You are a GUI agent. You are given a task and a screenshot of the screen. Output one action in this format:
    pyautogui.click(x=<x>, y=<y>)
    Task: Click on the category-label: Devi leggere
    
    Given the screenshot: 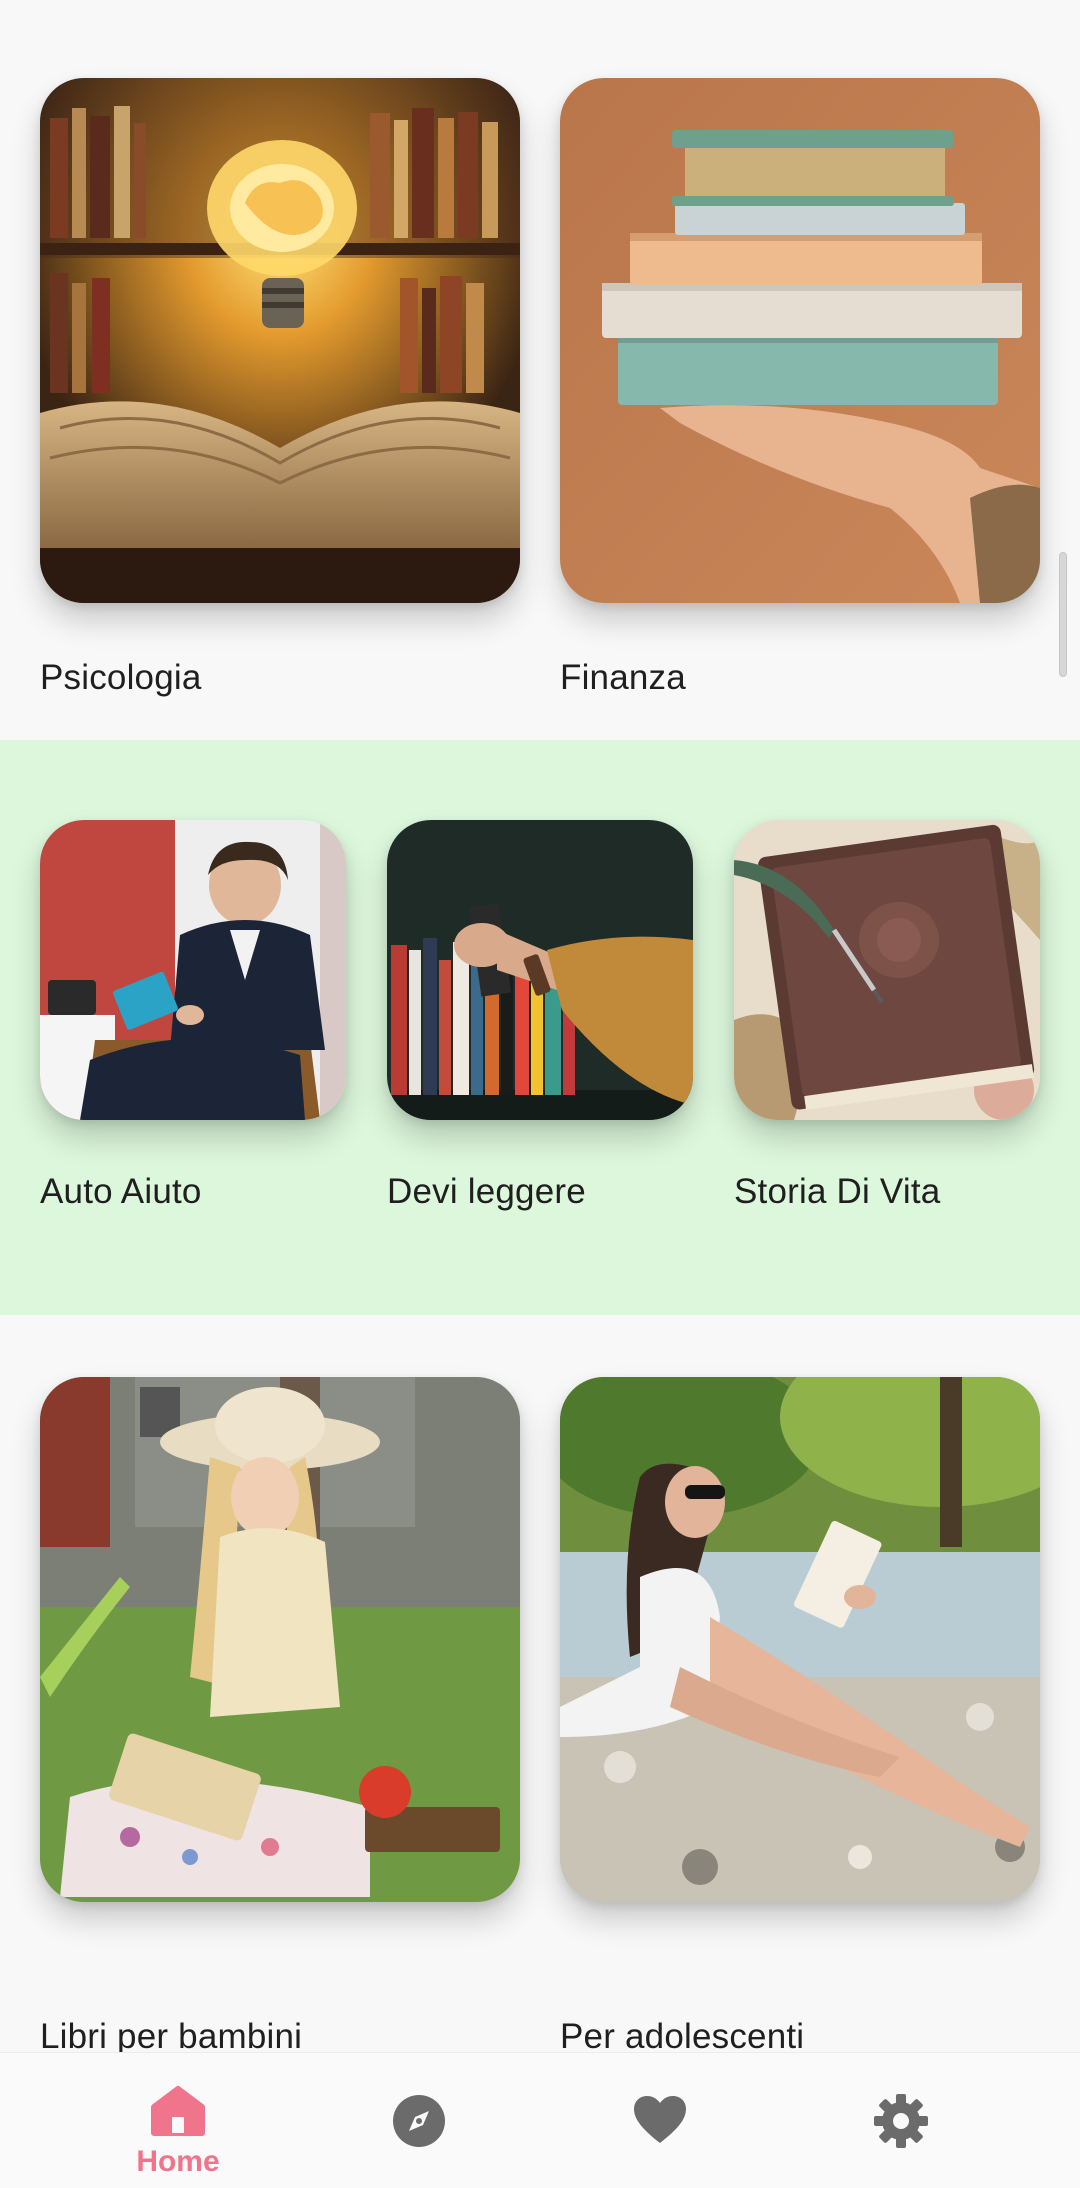 What is the action you would take?
    pyautogui.click(x=486, y=1191)
    